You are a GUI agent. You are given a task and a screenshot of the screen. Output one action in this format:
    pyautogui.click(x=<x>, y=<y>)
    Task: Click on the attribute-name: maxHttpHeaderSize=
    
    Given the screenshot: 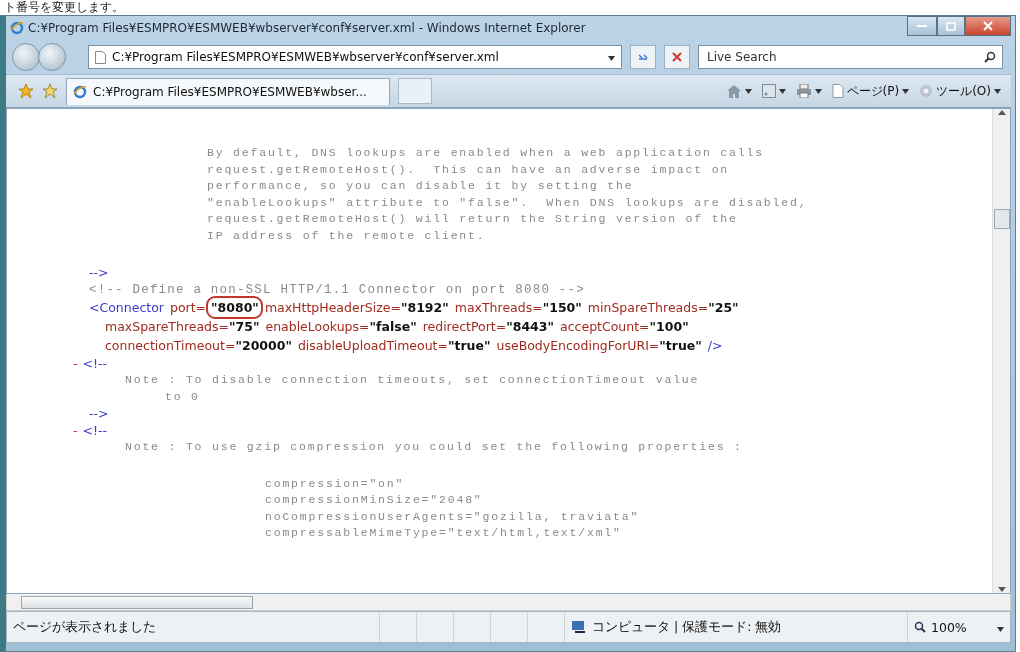 What is the action you would take?
    pyautogui.click(x=332, y=307)
    